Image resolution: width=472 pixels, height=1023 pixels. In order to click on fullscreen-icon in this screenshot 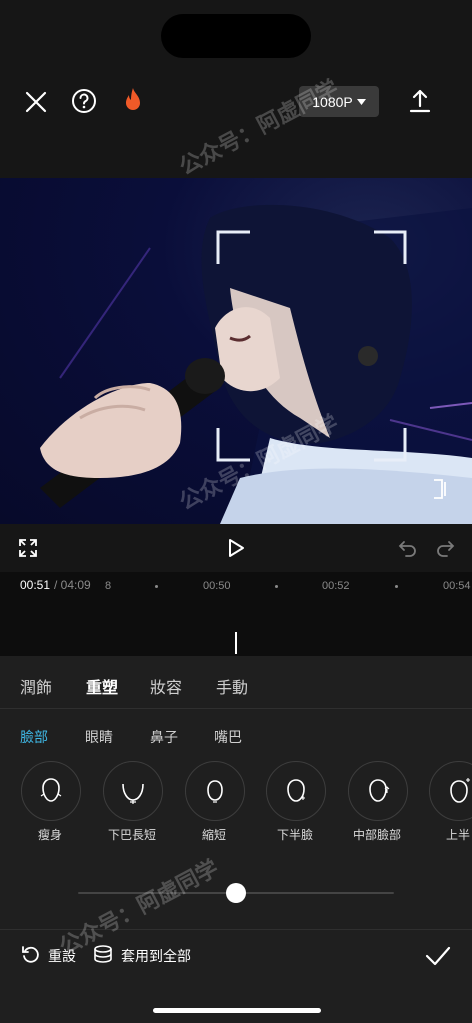, I will do `click(28, 548)`.